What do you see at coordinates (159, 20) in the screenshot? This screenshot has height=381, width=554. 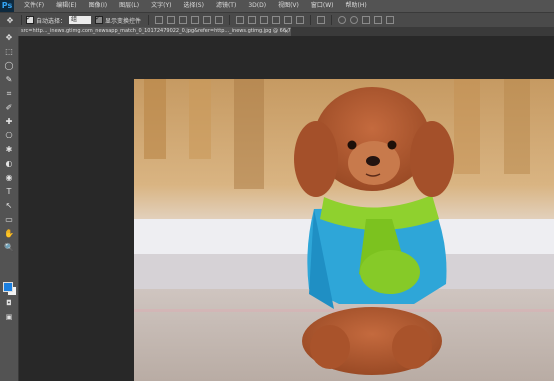 I see `align-top-icon` at bounding box center [159, 20].